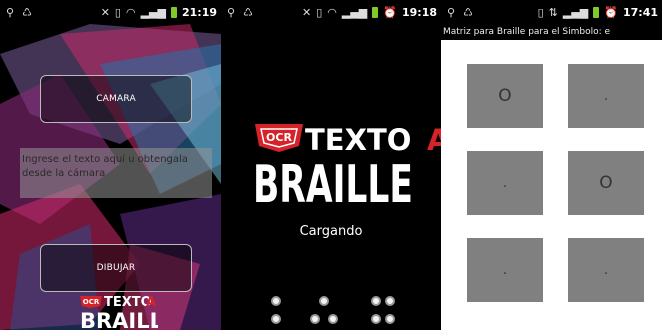 The image size is (662, 330). I want to click on matrix-title: Matriz para Braille para el Simbolo: e, so click(527, 32).